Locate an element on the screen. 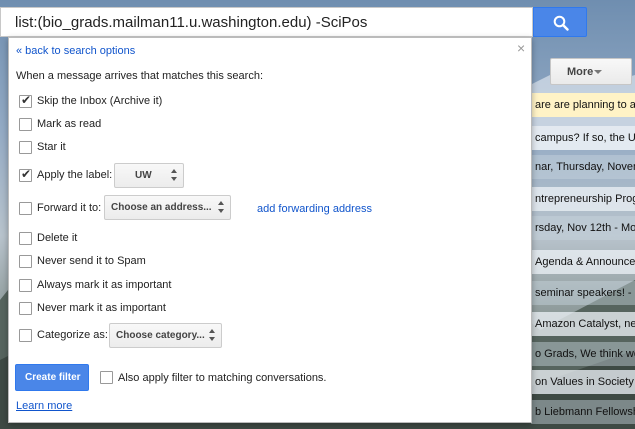  list-item-subject: Amazon Catalyst, ne is located at coordinates (585, 324).